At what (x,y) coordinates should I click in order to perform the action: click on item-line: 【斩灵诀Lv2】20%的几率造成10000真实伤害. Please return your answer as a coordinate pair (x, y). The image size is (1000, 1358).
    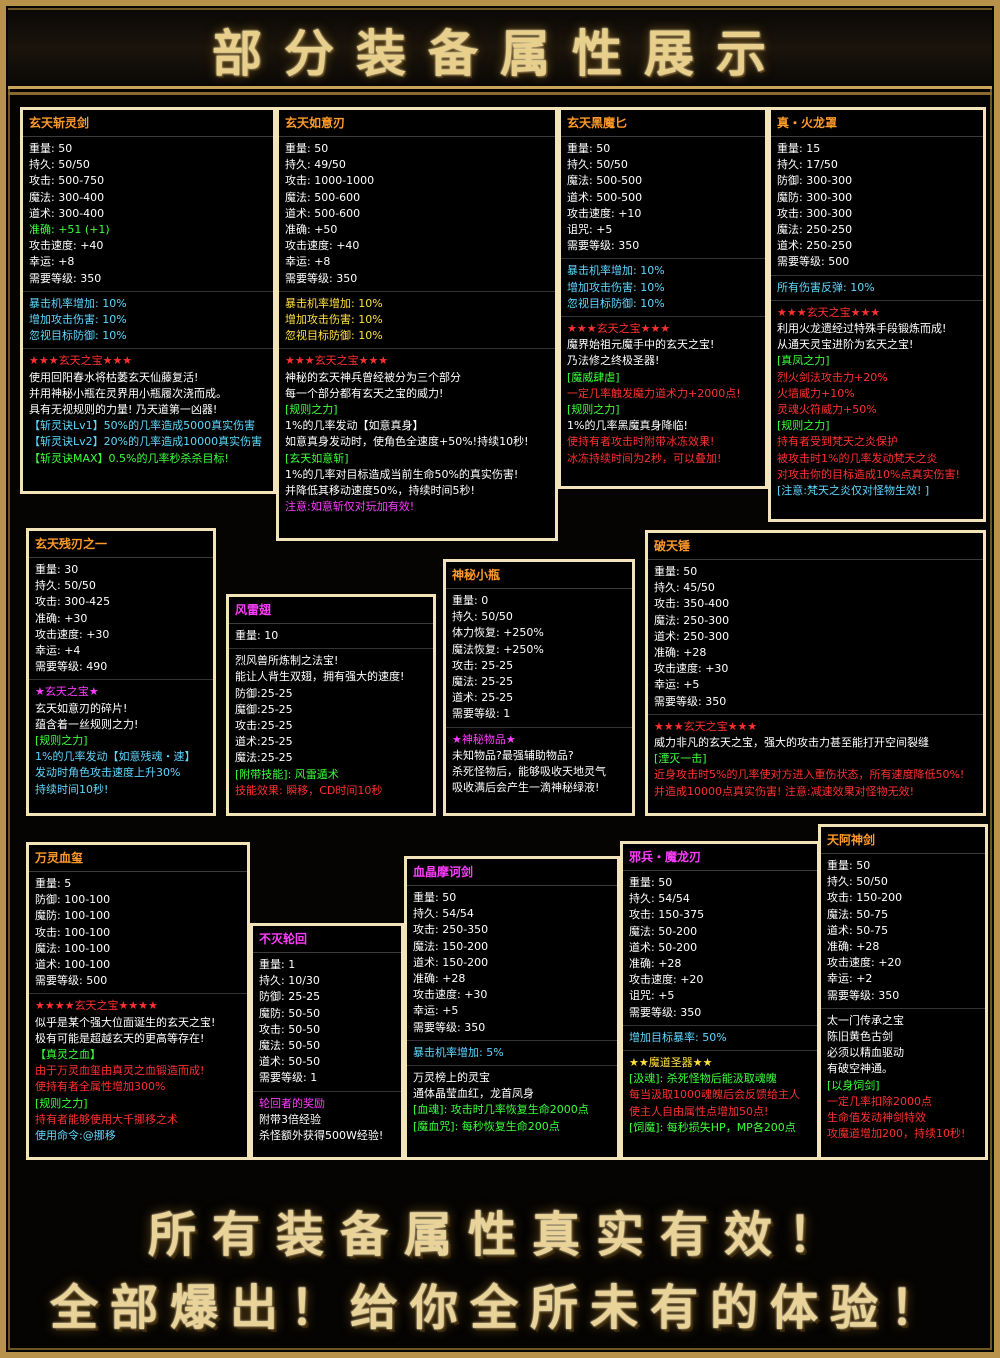
    Looking at the image, I should click on (146, 442).